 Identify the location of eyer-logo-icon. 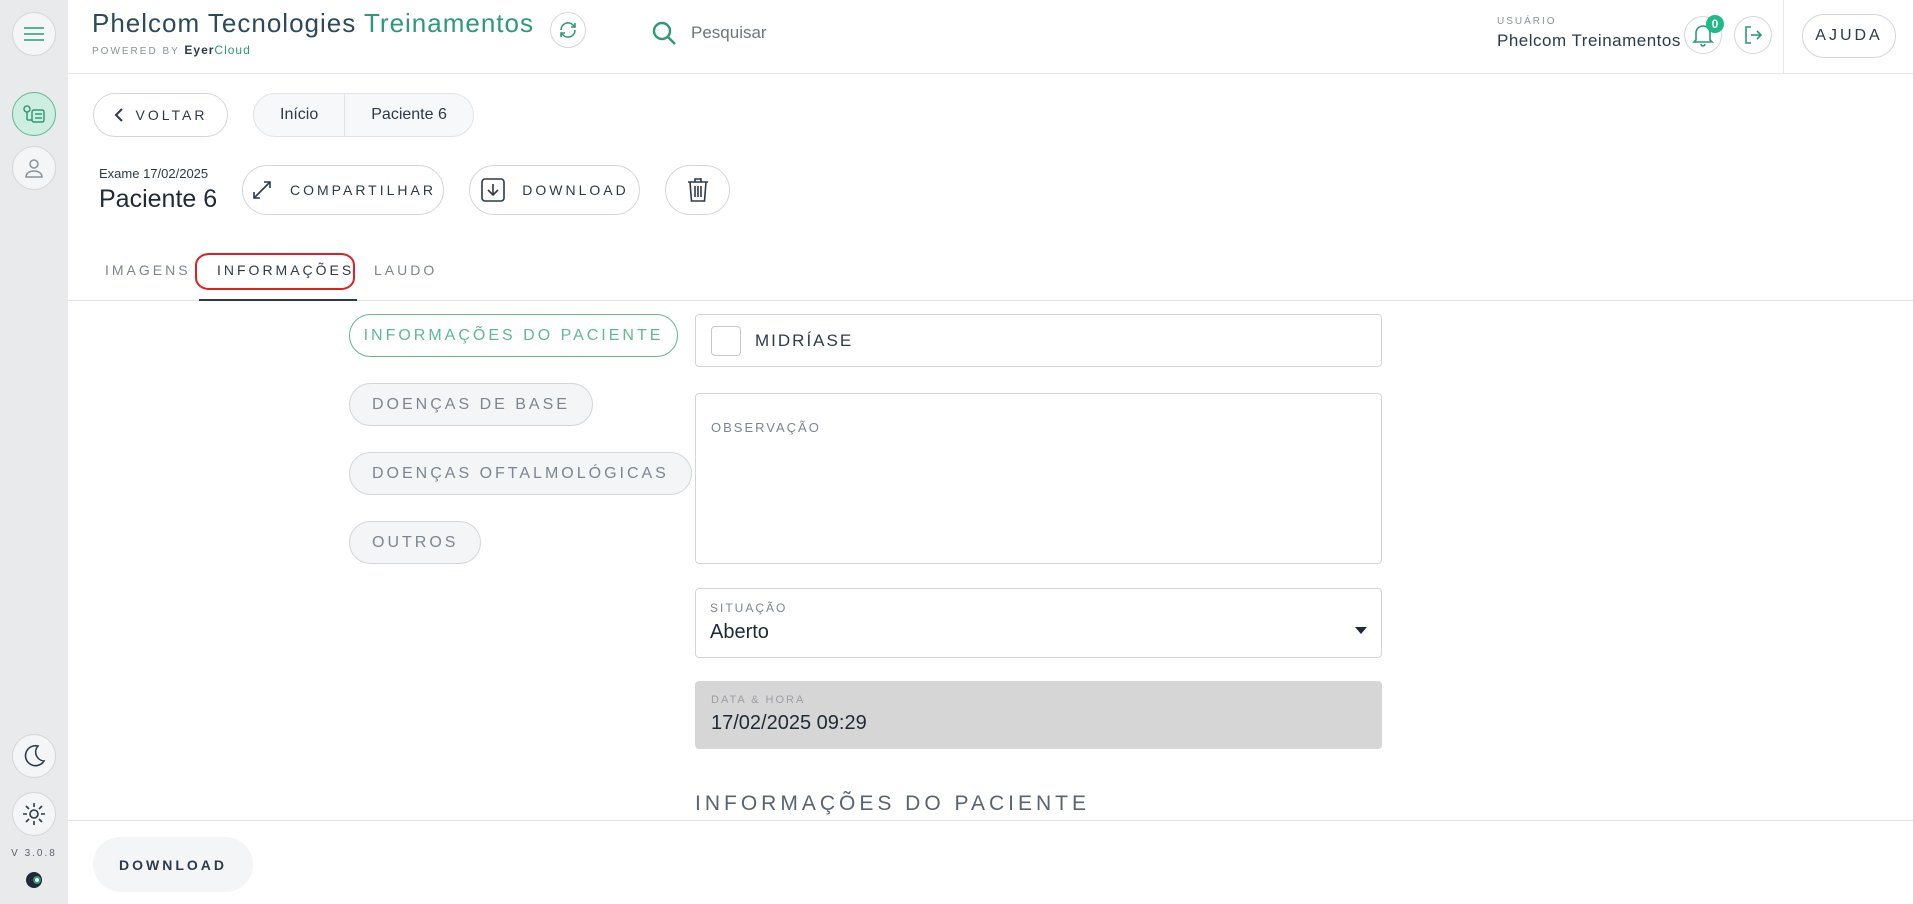
(34, 880).